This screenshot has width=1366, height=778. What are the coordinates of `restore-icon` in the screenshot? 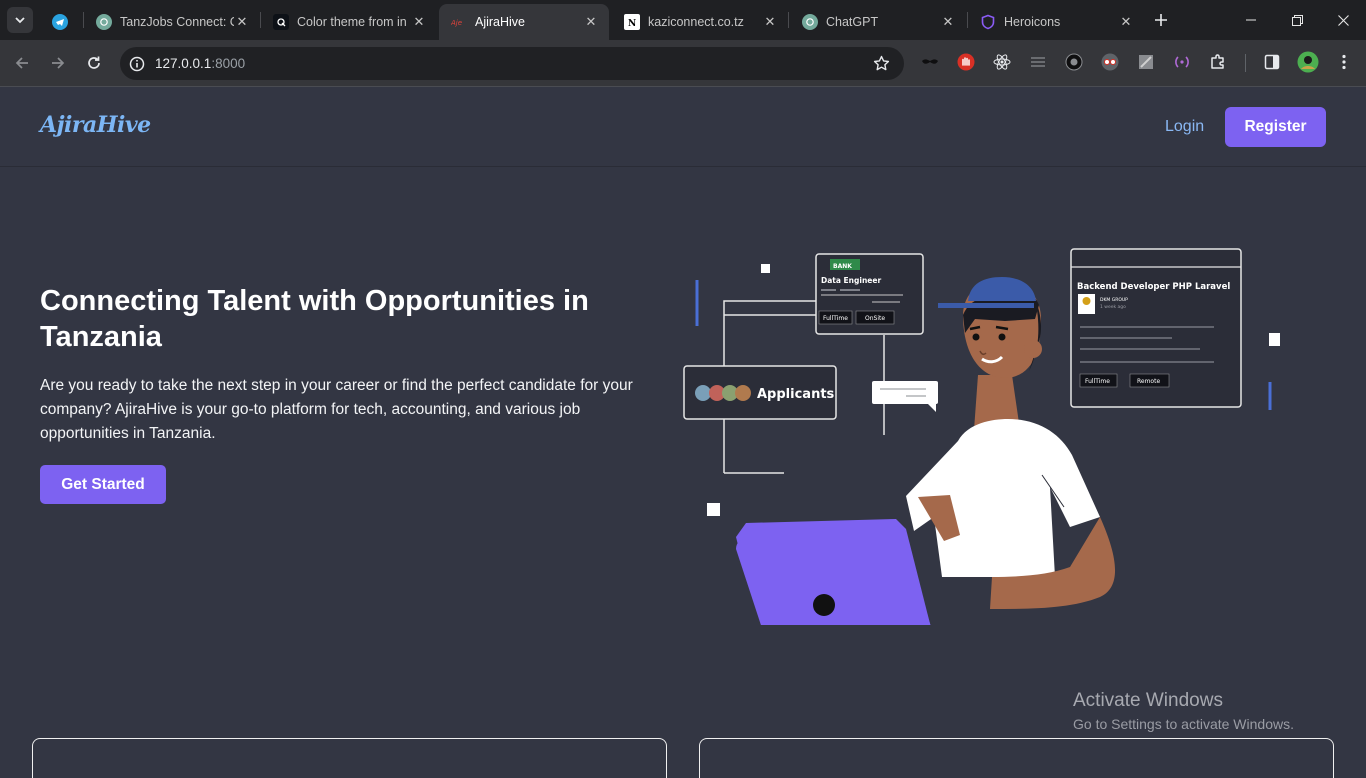 It's located at (1297, 20).